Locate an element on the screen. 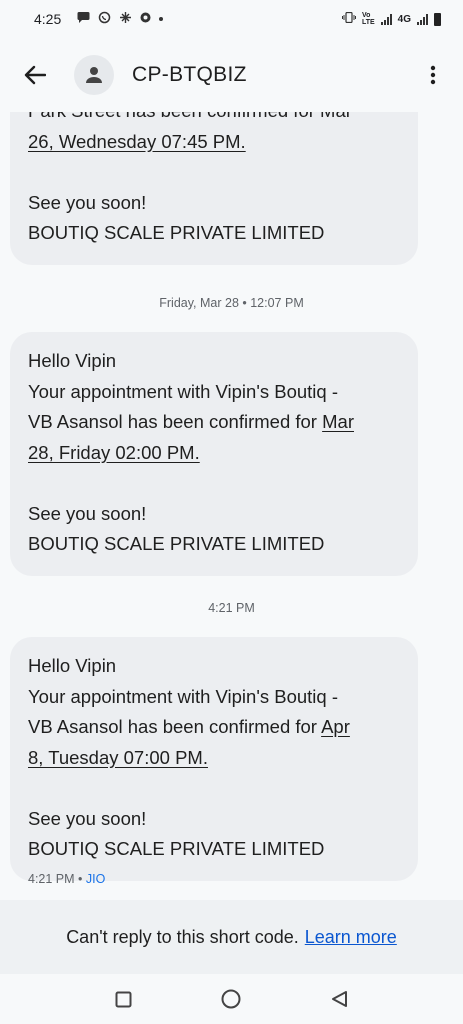 This screenshot has height=1024, width=463. message-line: Park Street has been confirmed for Mar is located at coordinates (214, 119).